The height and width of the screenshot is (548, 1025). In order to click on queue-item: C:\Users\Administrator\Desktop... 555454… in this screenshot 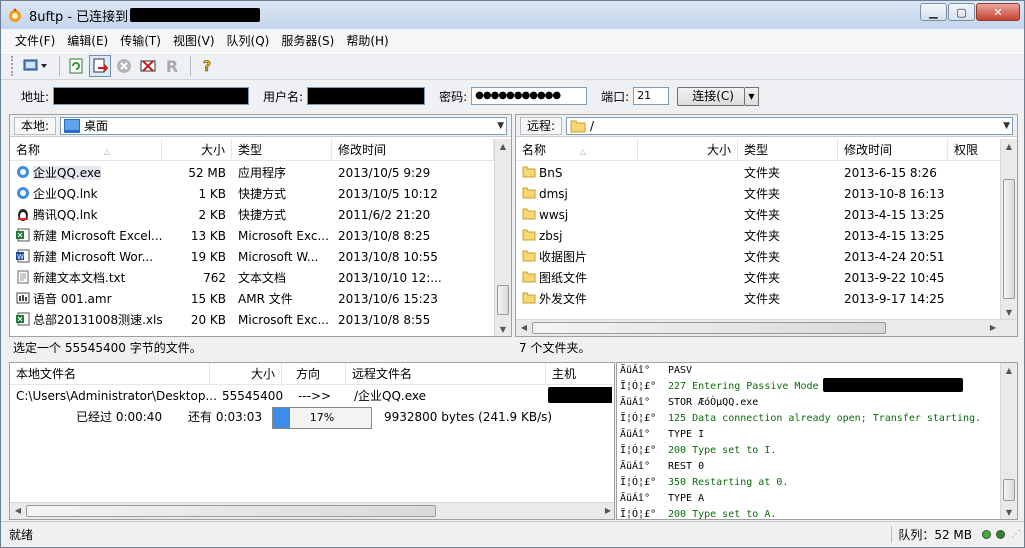, I will do `click(311, 396)`.